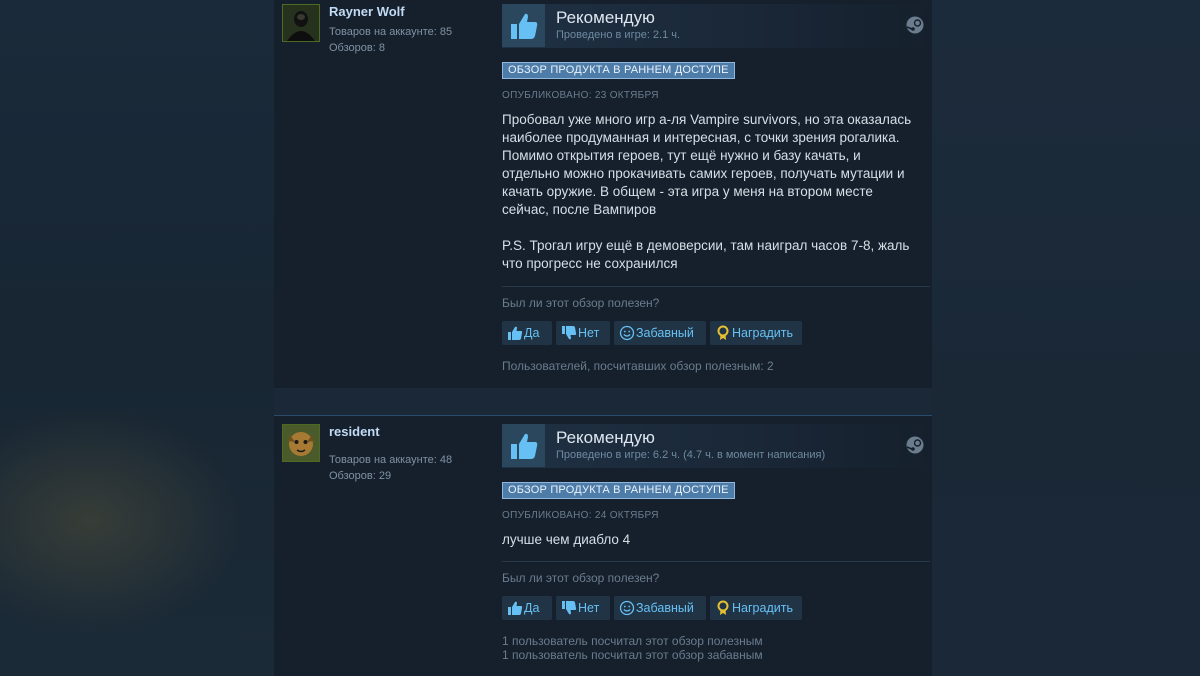  I want to click on author-name: Rayner Wolf, so click(367, 11).